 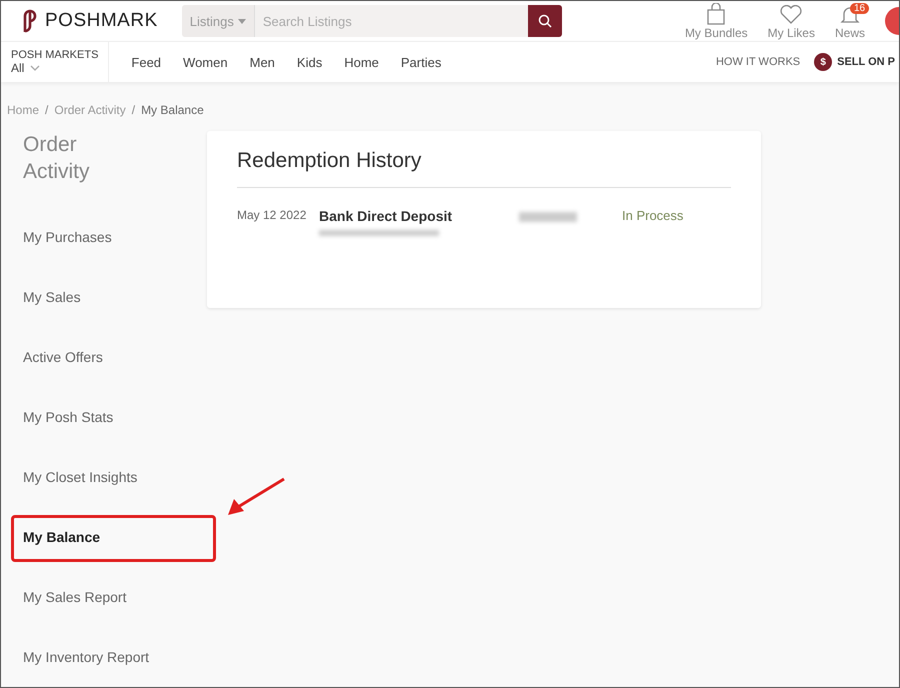 What do you see at coordinates (55, 62) in the screenshot?
I see `posh-markets-dropdown: POSH MARKETS All` at bounding box center [55, 62].